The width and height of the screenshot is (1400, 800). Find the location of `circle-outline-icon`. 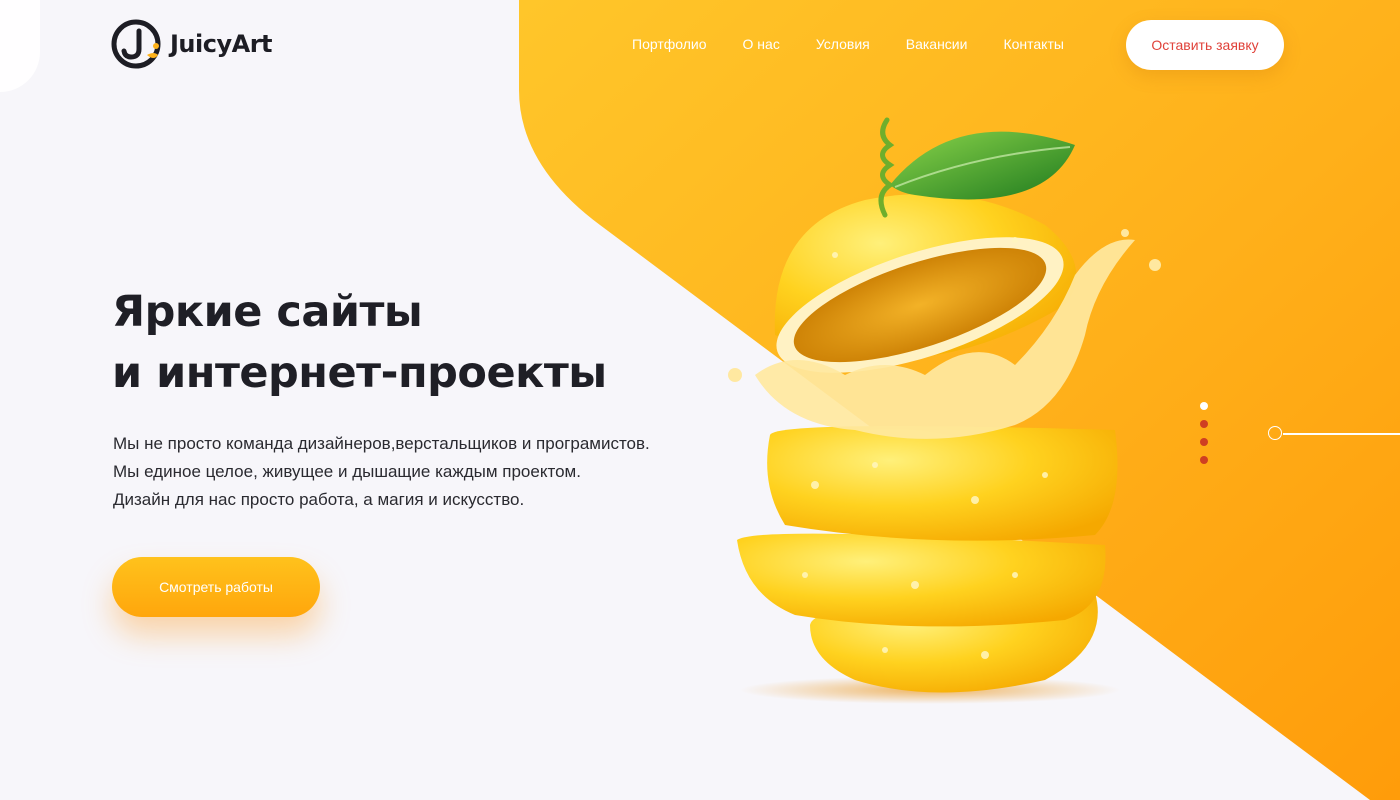

circle-outline-icon is located at coordinates (1275, 433).